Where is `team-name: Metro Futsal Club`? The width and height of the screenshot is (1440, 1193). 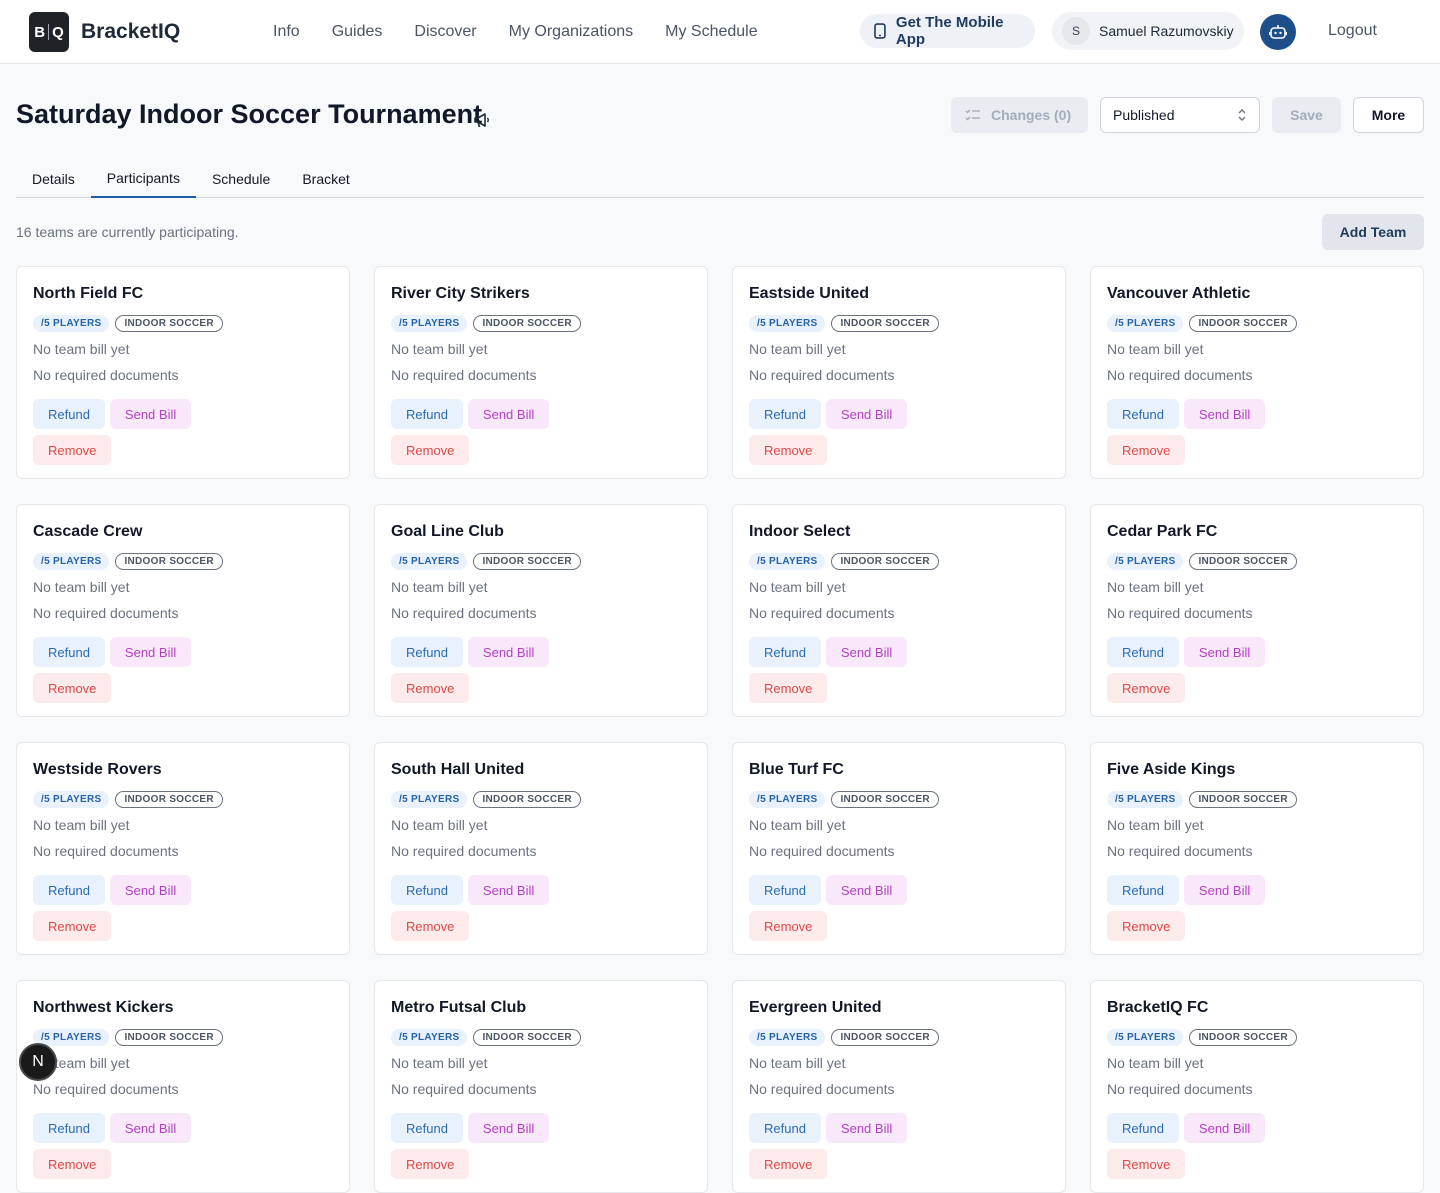
team-name: Metro Futsal Club is located at coordinates (541, 1009).